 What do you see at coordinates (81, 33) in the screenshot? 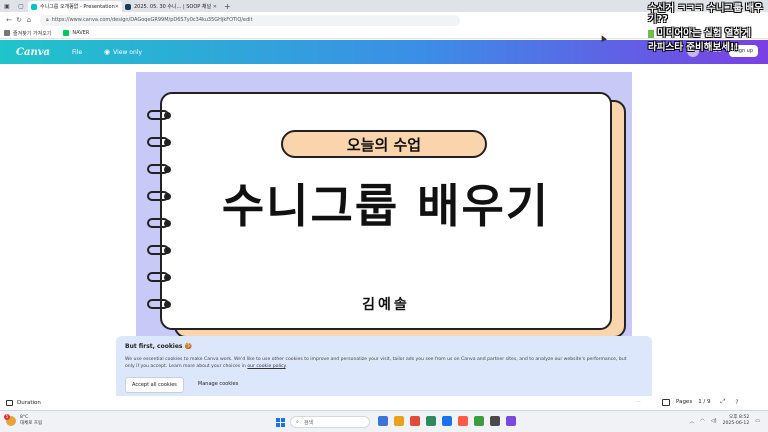
I see `bookmark-label: NAVER` at bounding box center [81, 33].